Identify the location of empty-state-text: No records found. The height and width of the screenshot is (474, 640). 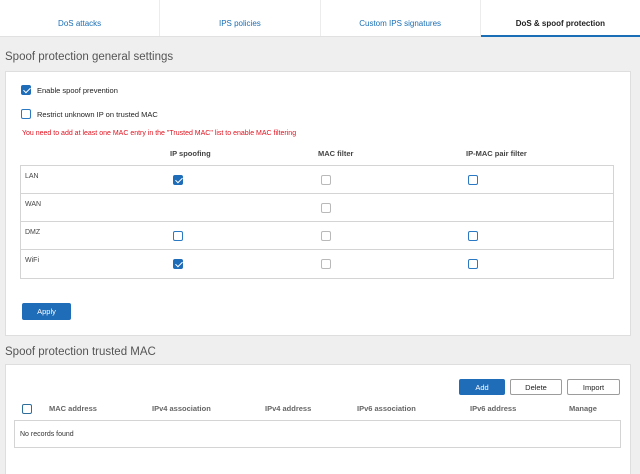
(47, 434).